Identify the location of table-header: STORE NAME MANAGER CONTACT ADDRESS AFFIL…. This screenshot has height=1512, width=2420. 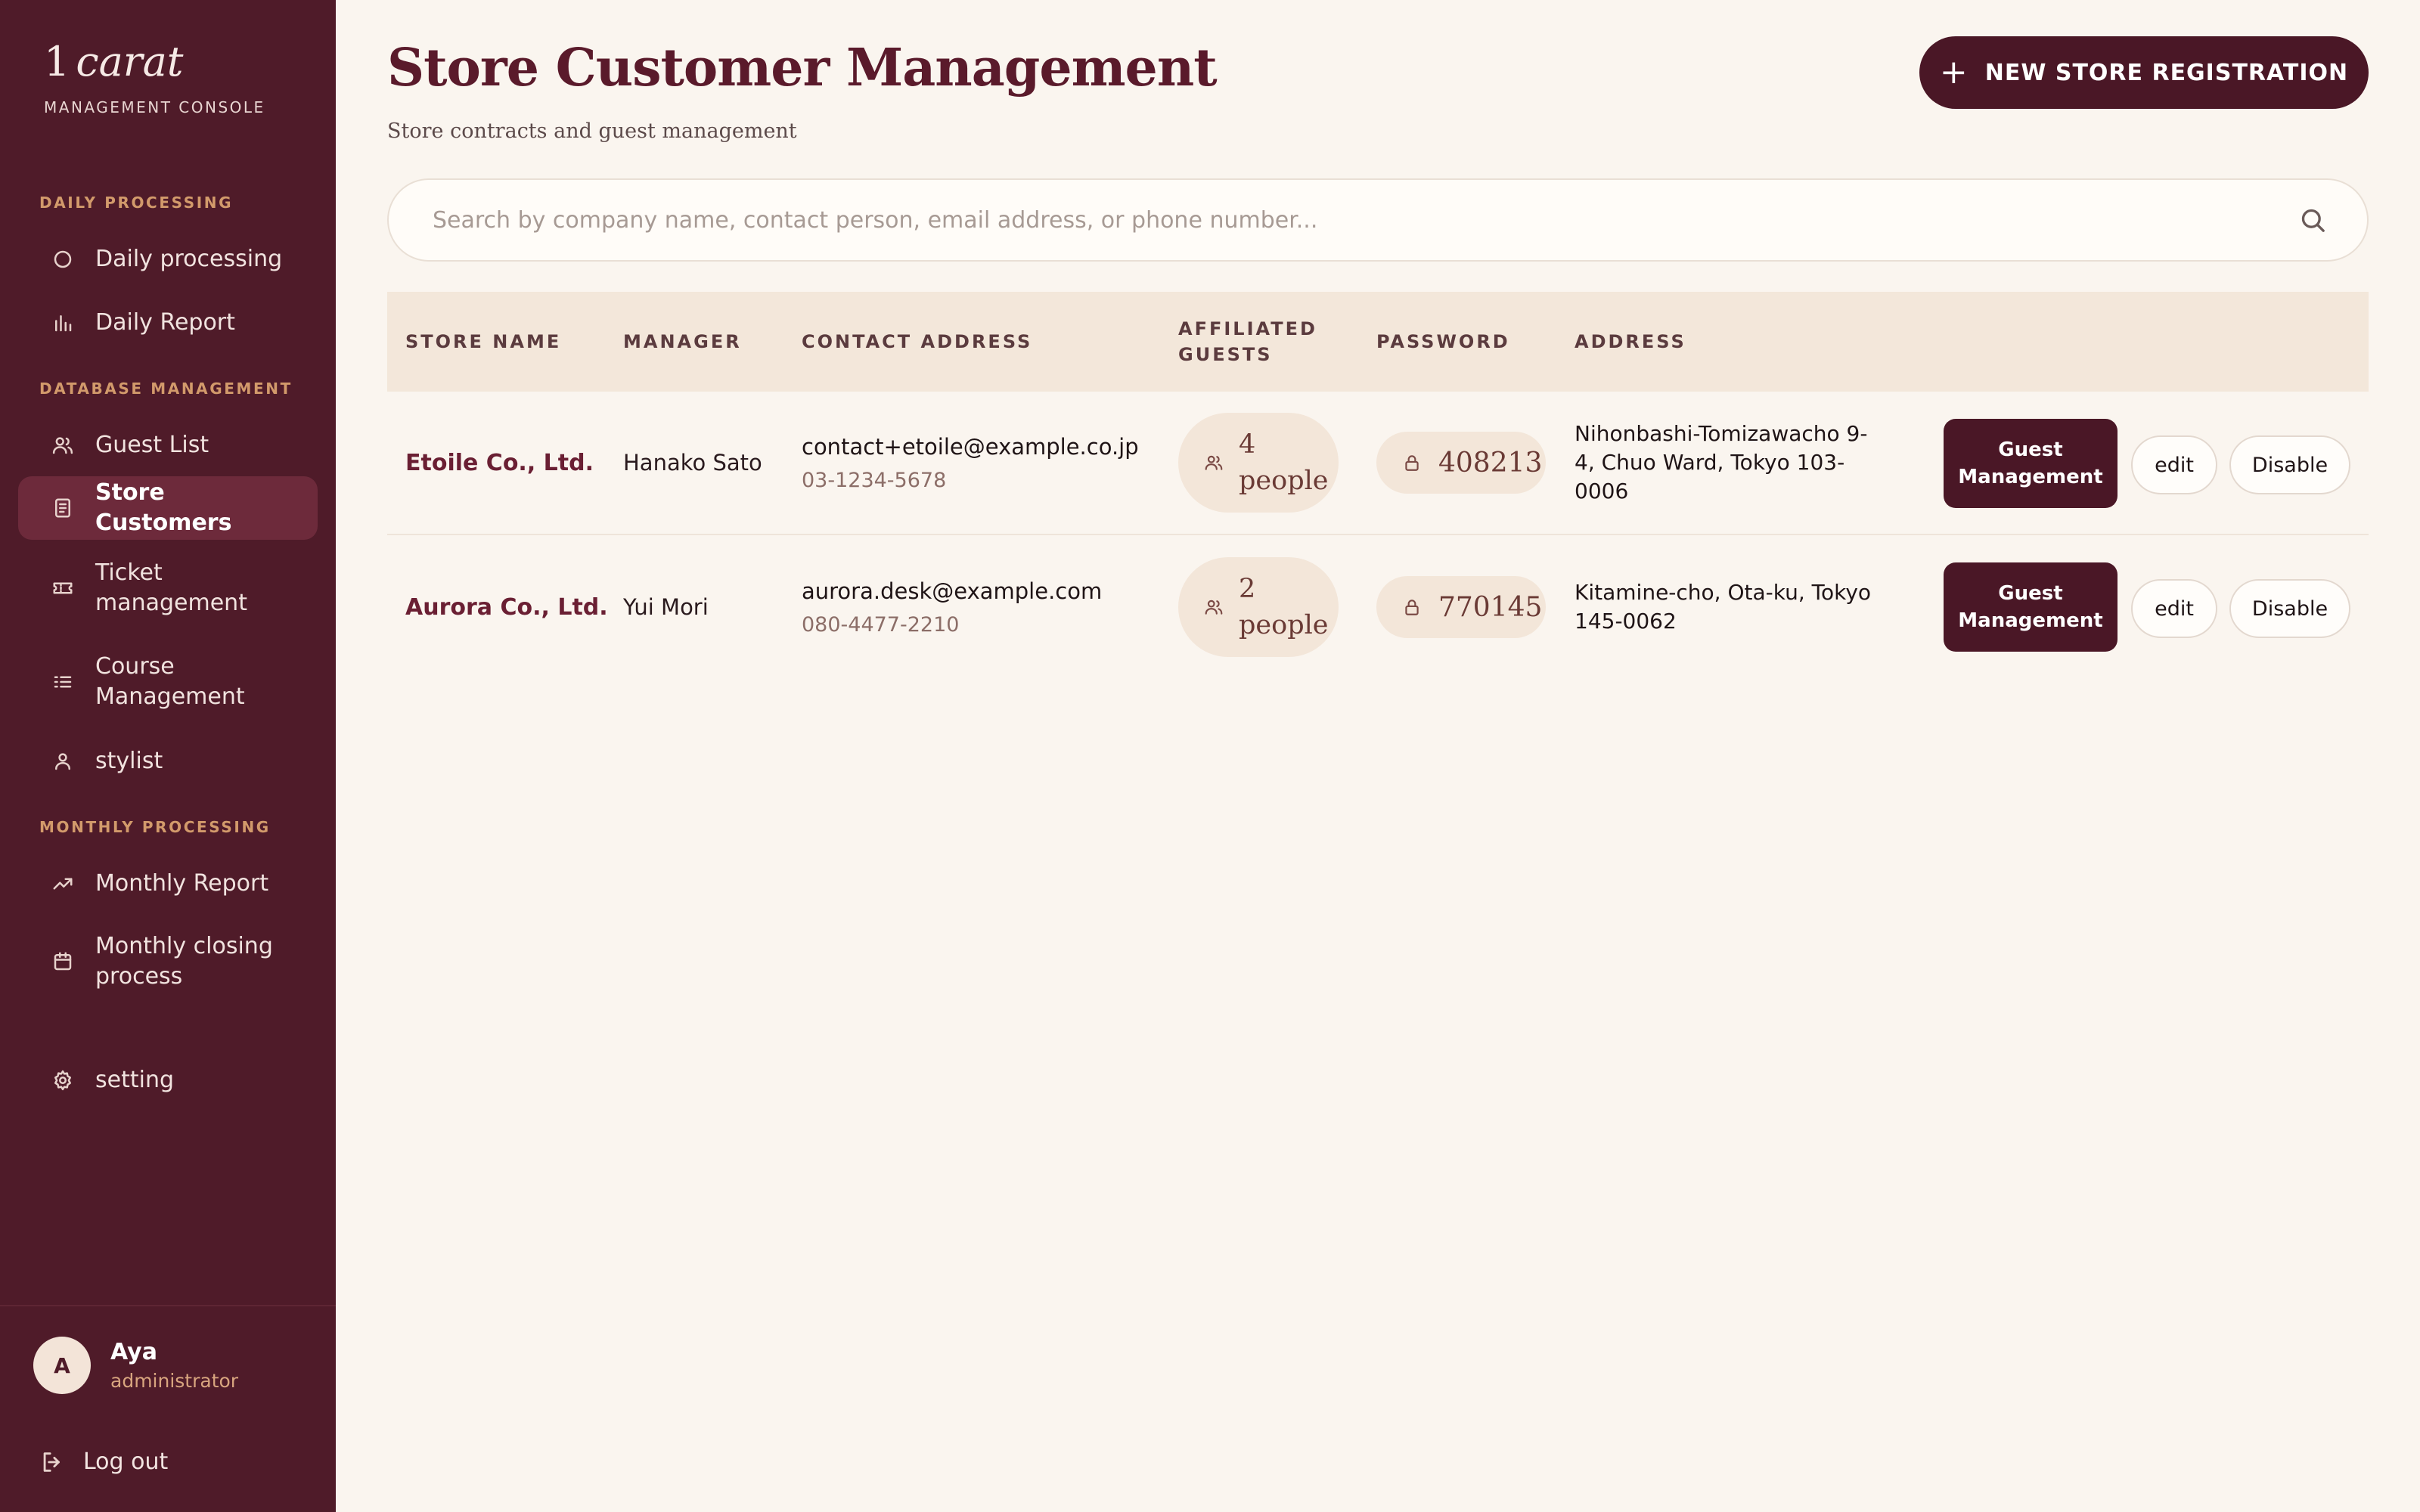
(1378, 342).